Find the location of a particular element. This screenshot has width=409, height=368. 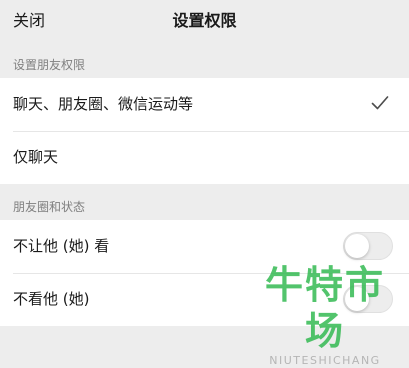

option-chat-moments-werun: 聊天、朋友圈、微信运动等 is located at coordinates (204, 104).